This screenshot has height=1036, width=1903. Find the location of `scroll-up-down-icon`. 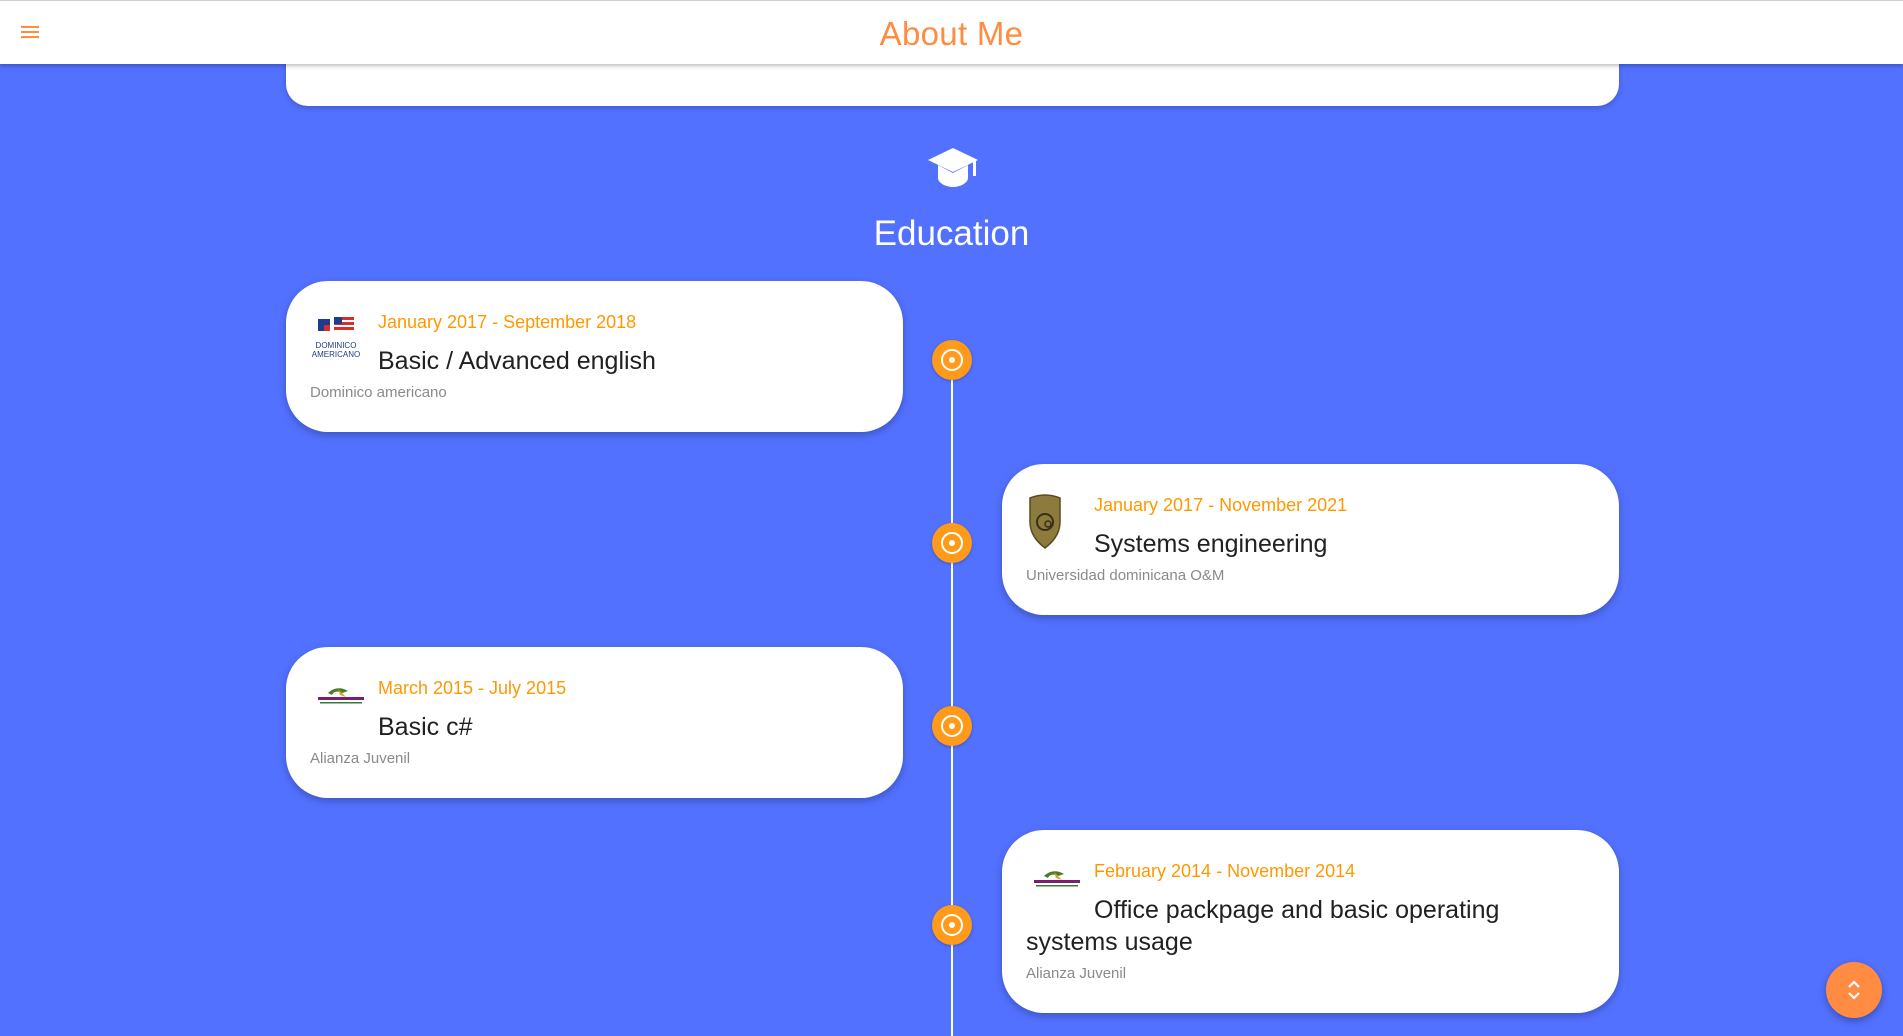

scroll-up-down-icon is located at coordinates (1854, 990).